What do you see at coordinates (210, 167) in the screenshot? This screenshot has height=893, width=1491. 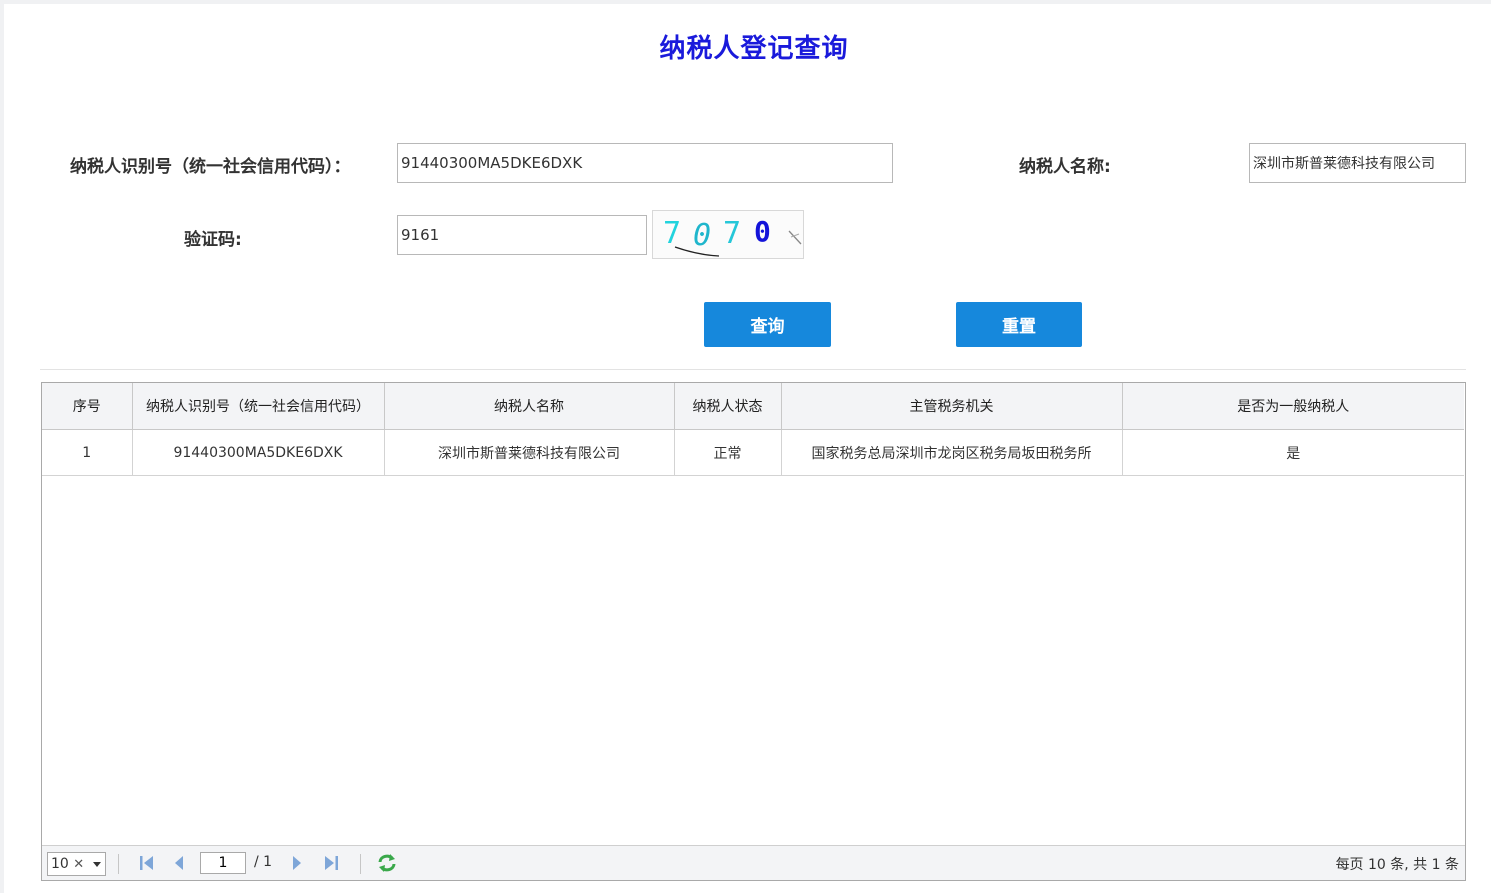 I see `taxpayer-id-label: 纳税人识别号（统一社会信用代码）：` at bounding box center [210, 167].